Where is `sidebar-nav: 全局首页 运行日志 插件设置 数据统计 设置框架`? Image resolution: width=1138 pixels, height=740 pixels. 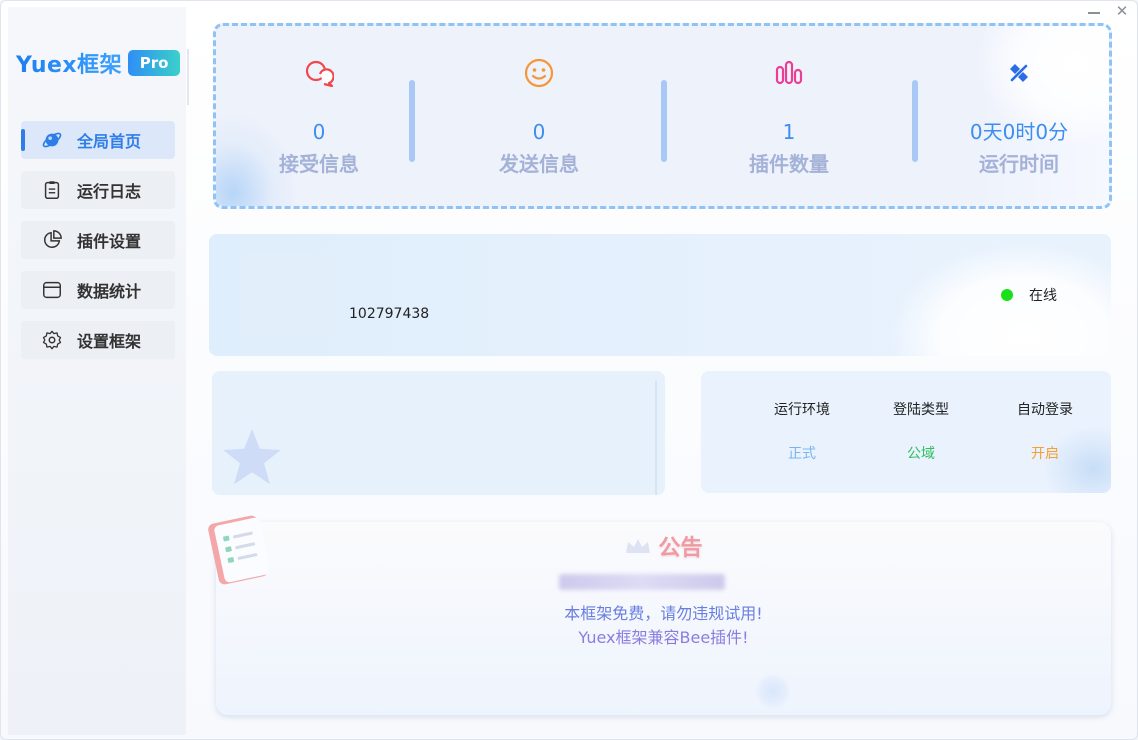
sidebar-nav: 全局首页 运行日志 插件设置 数据统计 设置框架 is located at coordinates (98, 246).